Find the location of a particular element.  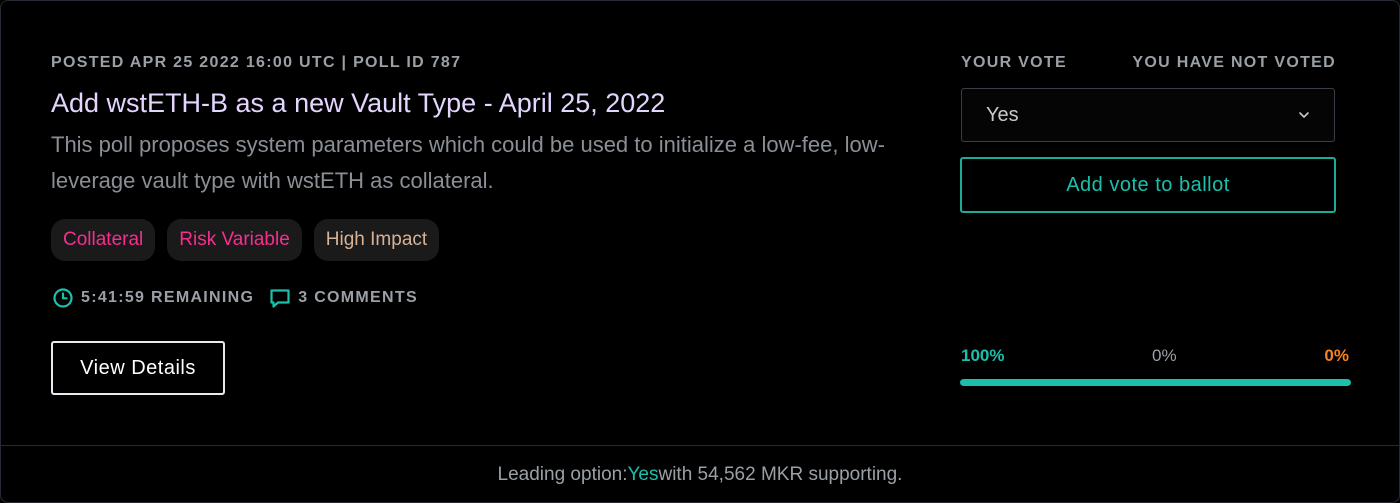

vote-option-select: Yes is located at coordinates (1148, 115).